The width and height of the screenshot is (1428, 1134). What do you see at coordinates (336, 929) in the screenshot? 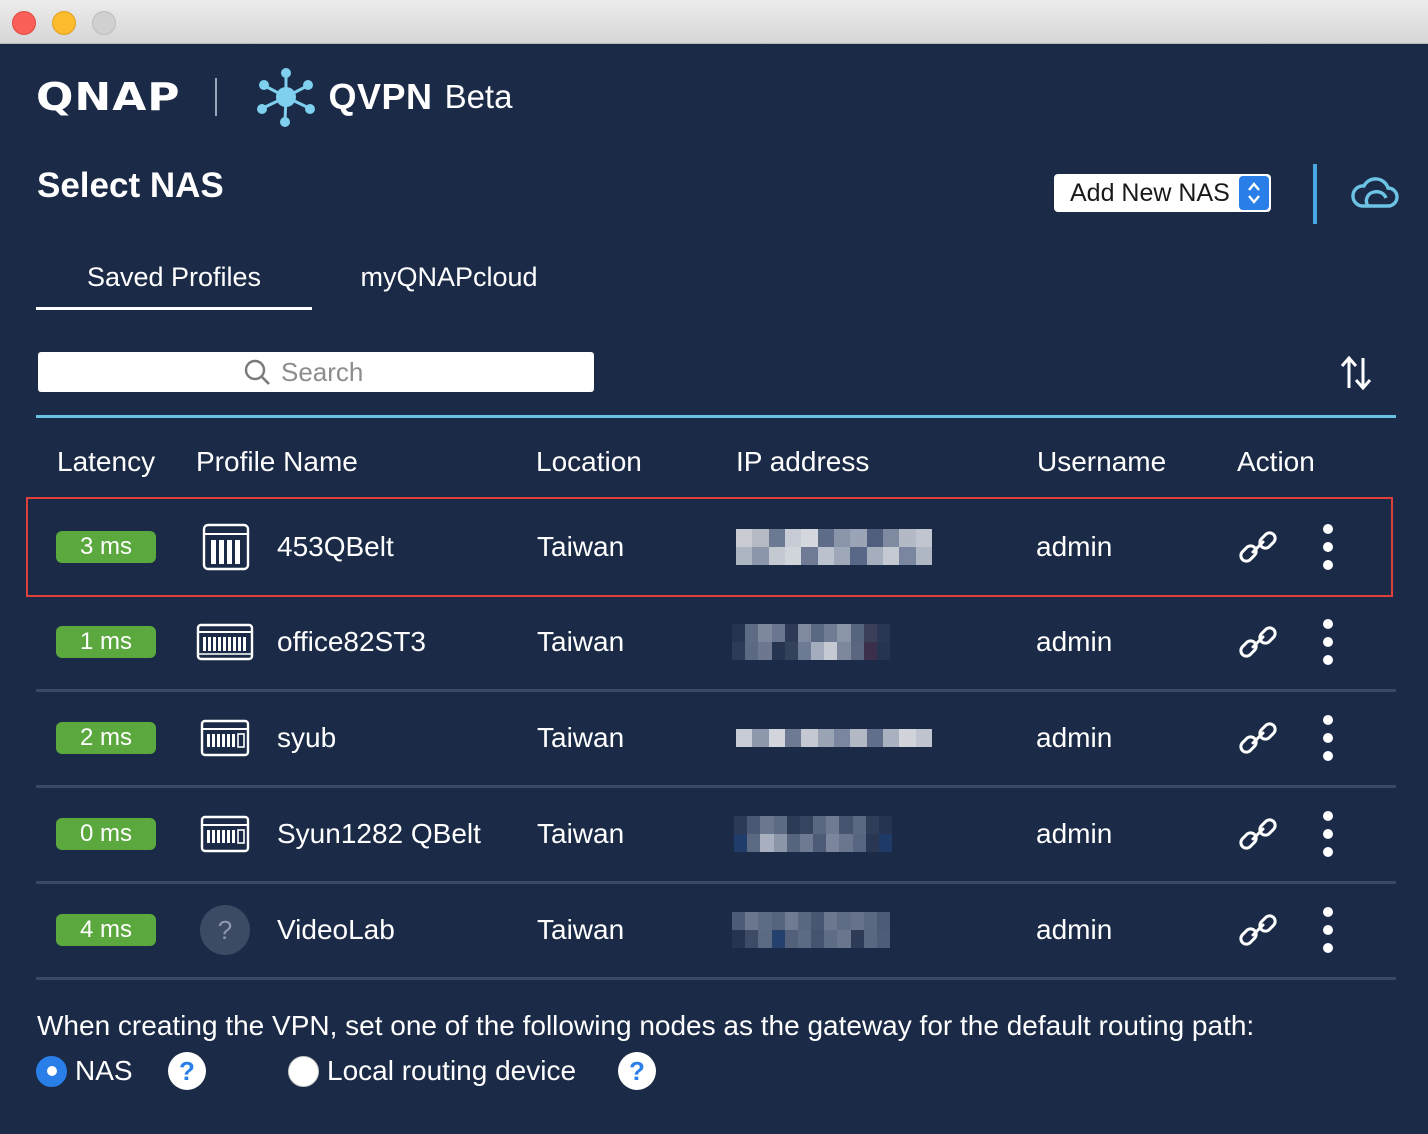
I see `profile-name: VideoLab` at bounding box center [336, 929].